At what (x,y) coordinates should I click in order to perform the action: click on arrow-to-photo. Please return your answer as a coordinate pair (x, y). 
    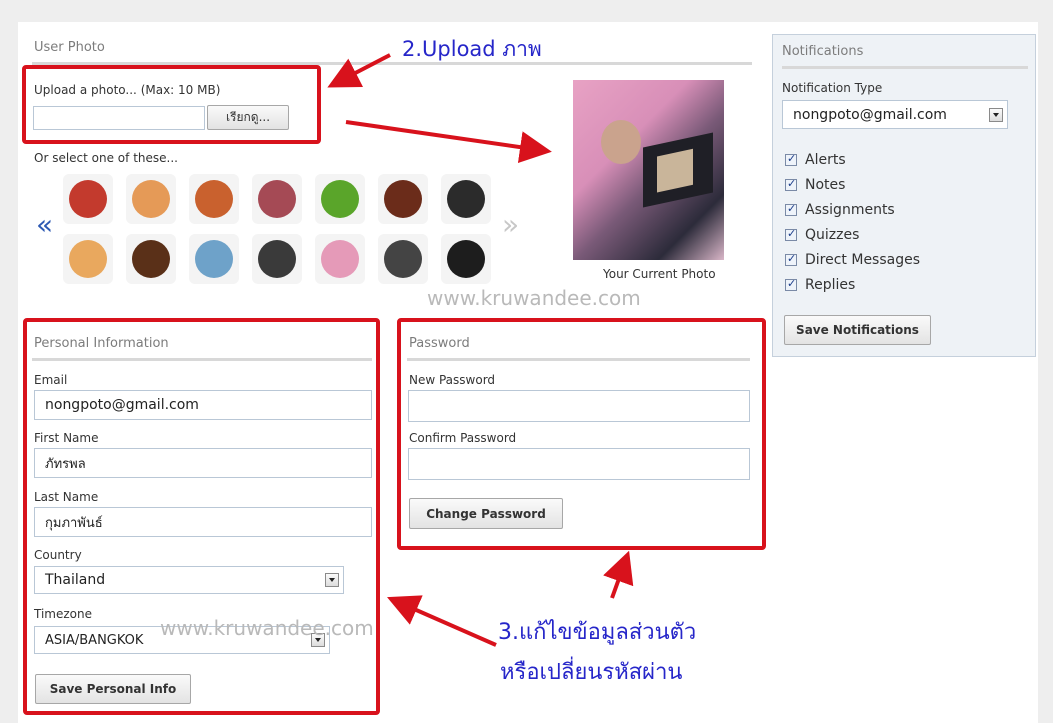
    Looking at the image, I should click on (448, 141).